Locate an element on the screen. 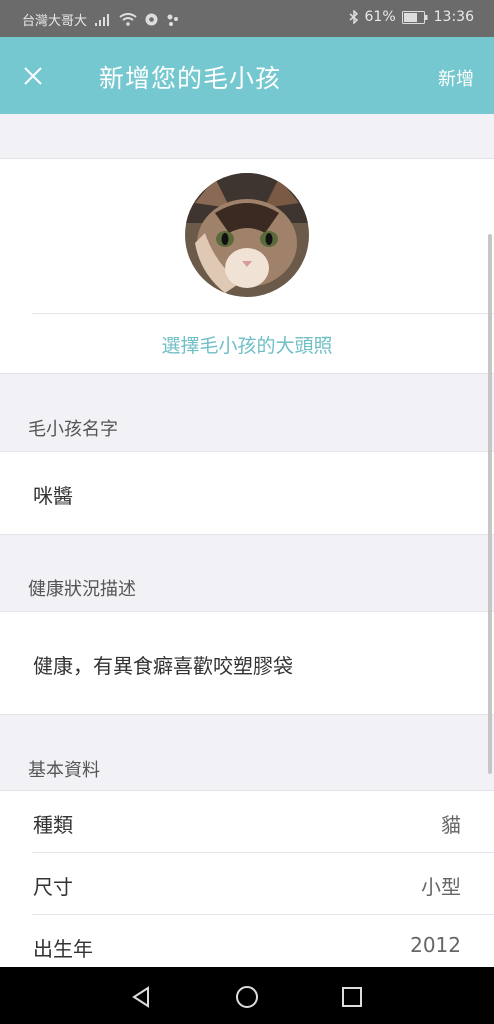 Image resolution: width=494 pixels, height=1024 pixels. signal-icon is located at coordinates (103, 19).